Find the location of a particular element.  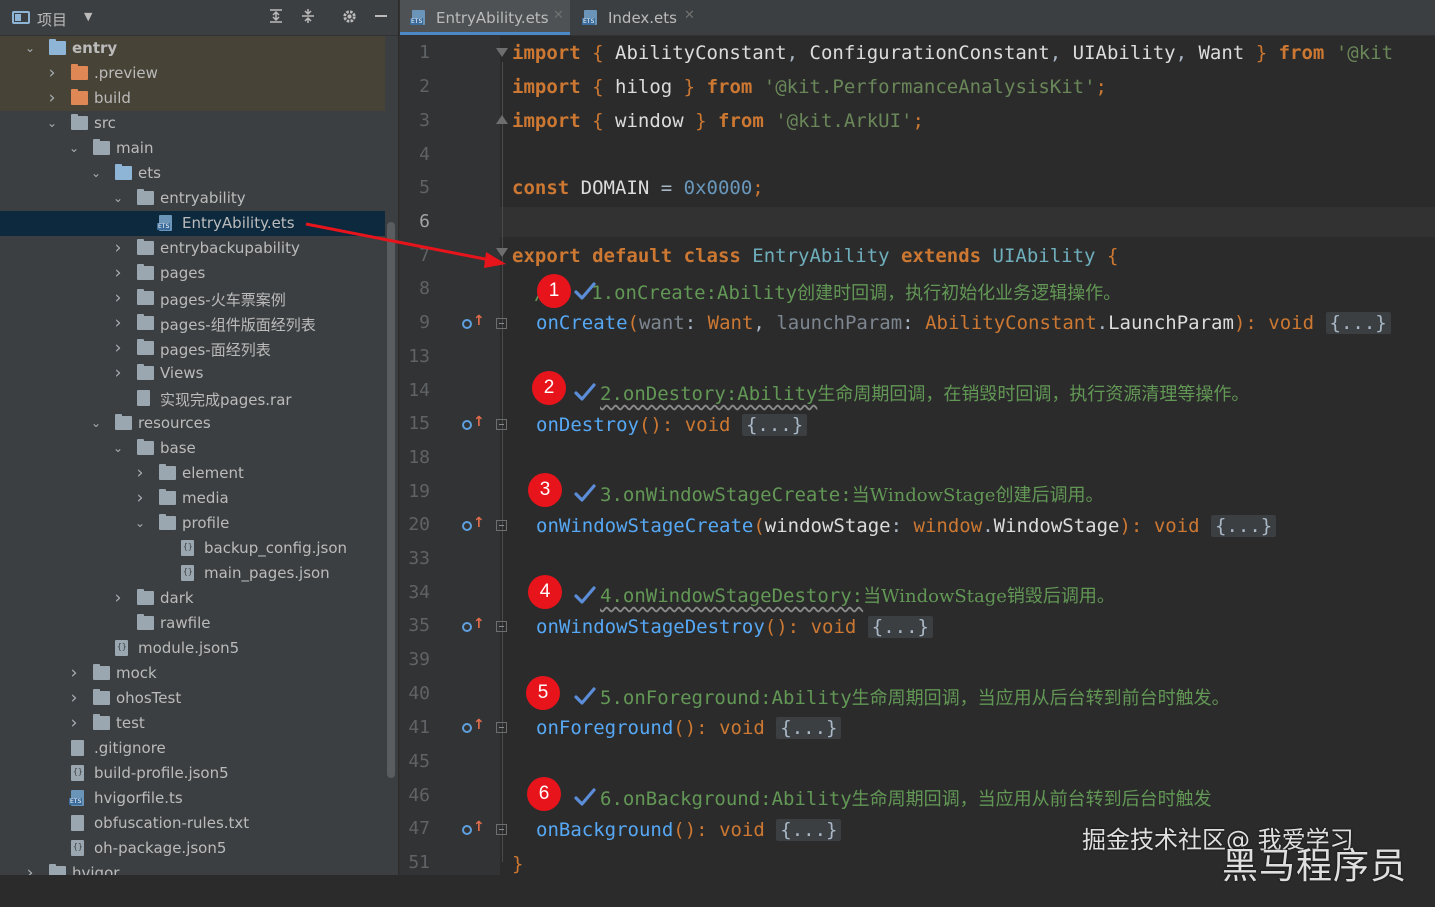

annotation-arrow is located at coordinates (405, 245).